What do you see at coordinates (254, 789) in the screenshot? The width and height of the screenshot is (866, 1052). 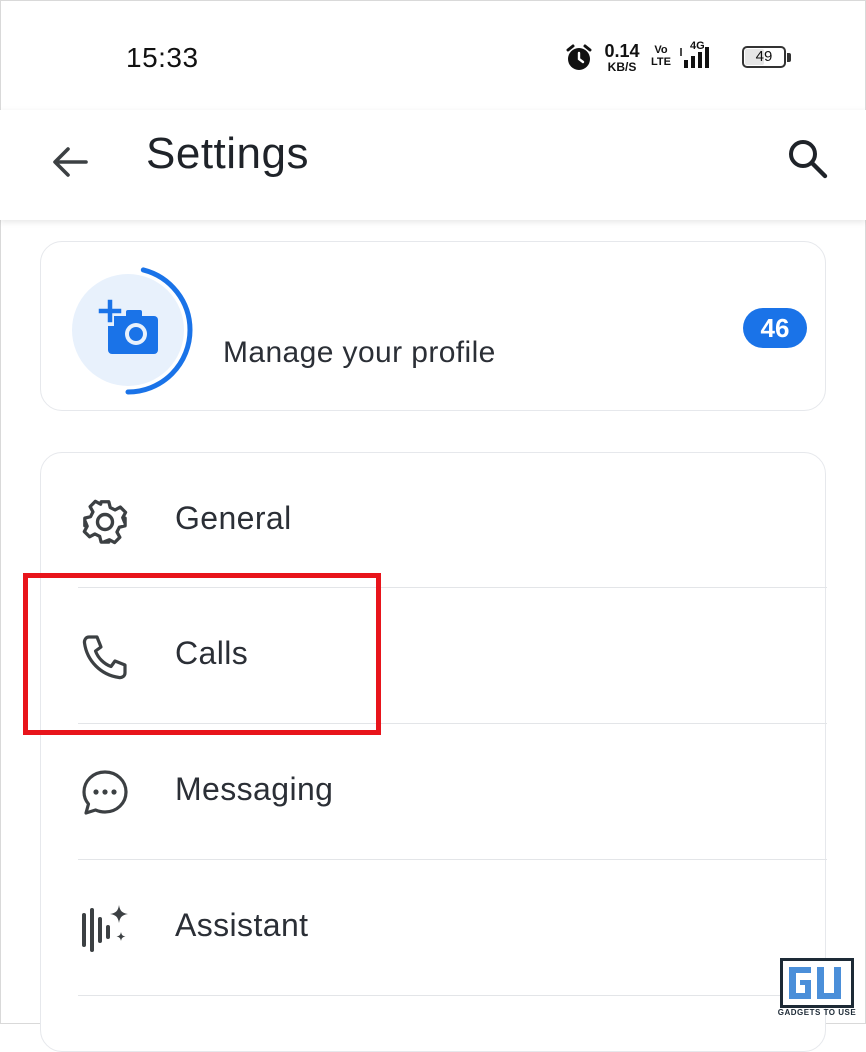 I see `settings-item-label: Messaging` at bounding box center [254, 789].